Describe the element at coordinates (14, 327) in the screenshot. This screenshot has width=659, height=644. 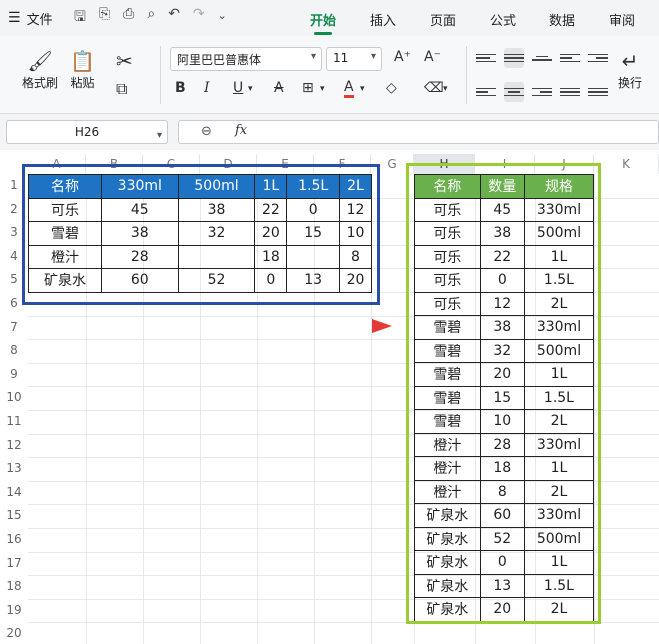
I see `row-header-7: 7` at that location.